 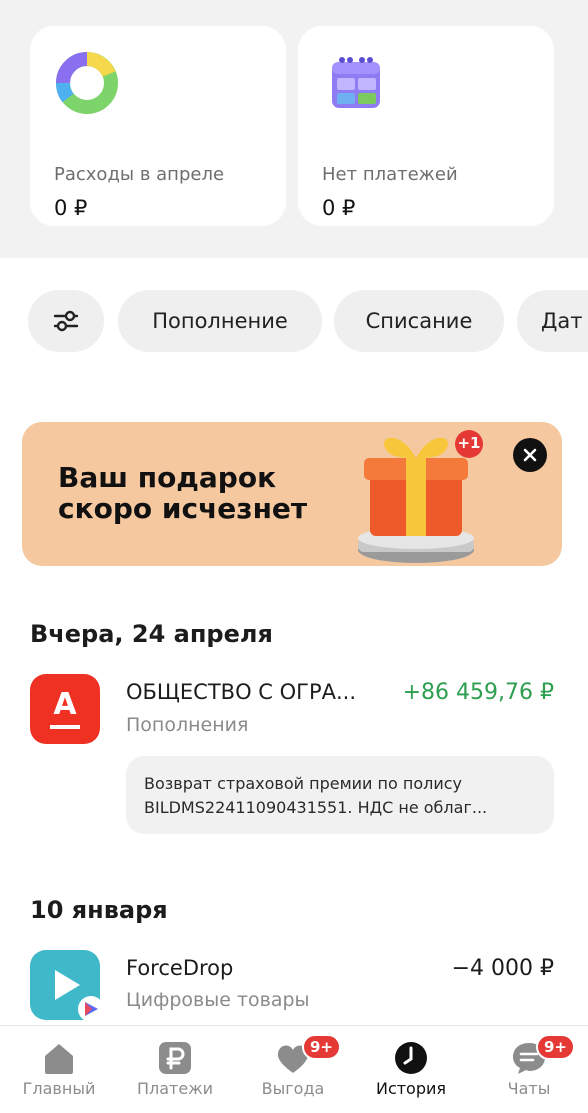 What do you see at coordinates (180, 968) in the screenshot?
I see `transaction-name: ForceDrop` at bounding box center [180, 968].